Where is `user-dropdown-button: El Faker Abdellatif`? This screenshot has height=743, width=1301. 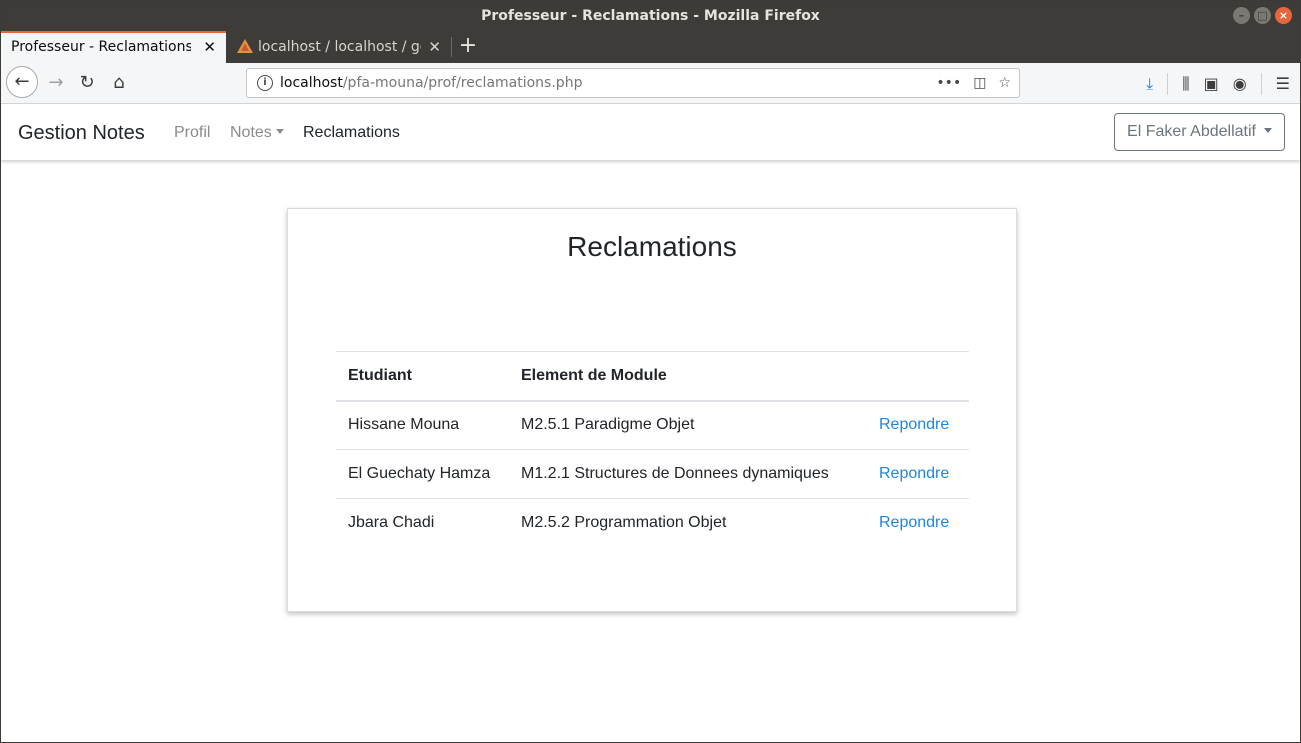
user-dropdown-button: El Faker Abdellatif is located at coordinates (1199, 132).